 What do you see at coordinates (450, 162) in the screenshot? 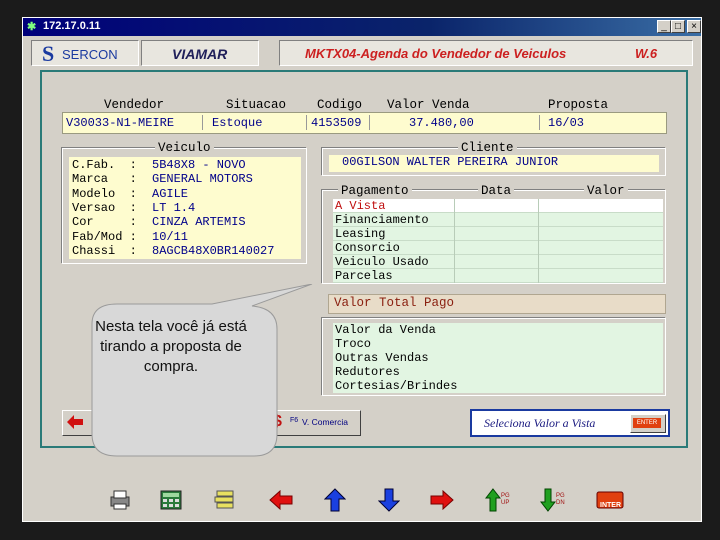
I see `cliente-name: 00GILSON WALTER PEREIRA JUNIOR` at bounding box center [450, 162].